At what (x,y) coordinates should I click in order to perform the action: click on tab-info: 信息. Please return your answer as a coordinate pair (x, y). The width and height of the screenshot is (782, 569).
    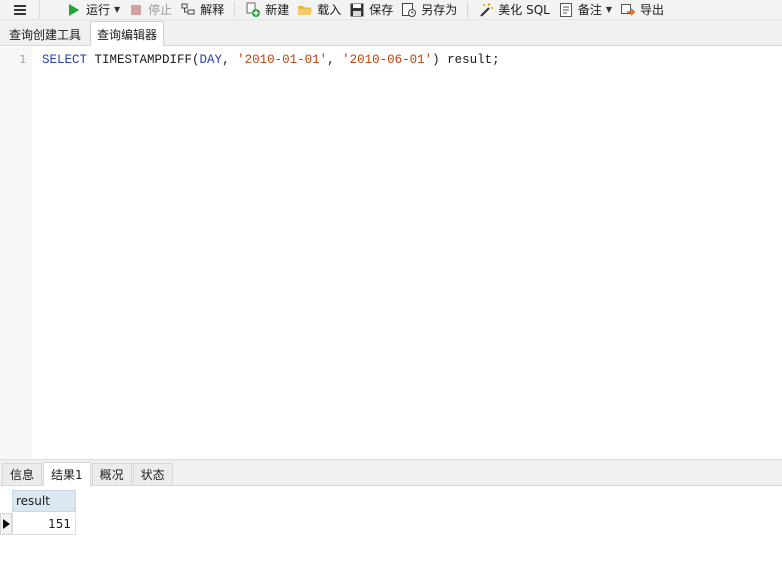
    Looking at the image, I should click on (22, 474).